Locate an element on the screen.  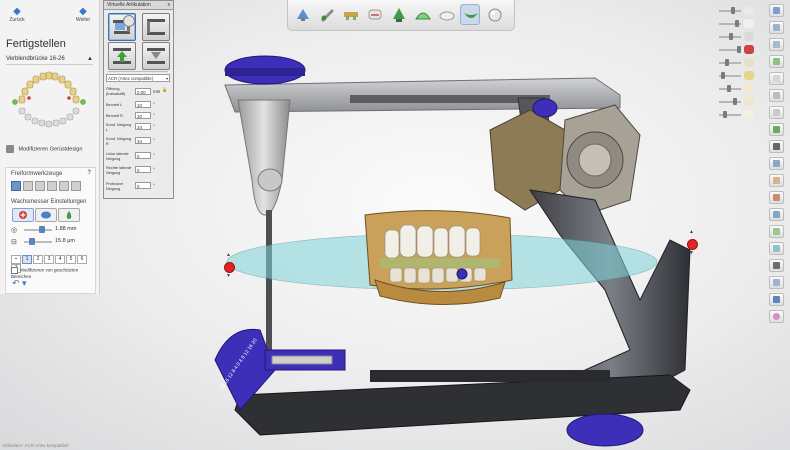
layers-icon is located at coordinates (776, 282).